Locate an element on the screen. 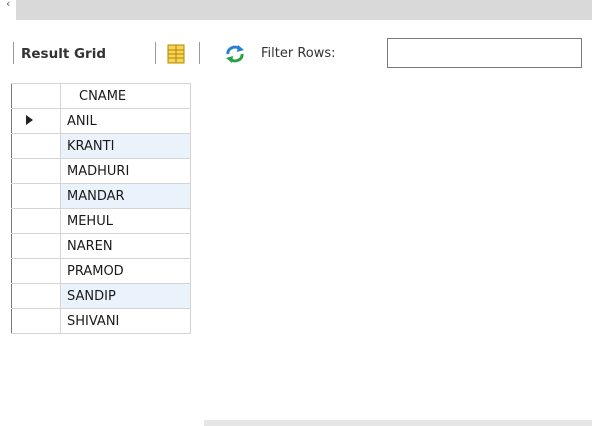 This screenshot has width=592, height=426. cell-cname: ANIL is located at coordinates (125, 121).